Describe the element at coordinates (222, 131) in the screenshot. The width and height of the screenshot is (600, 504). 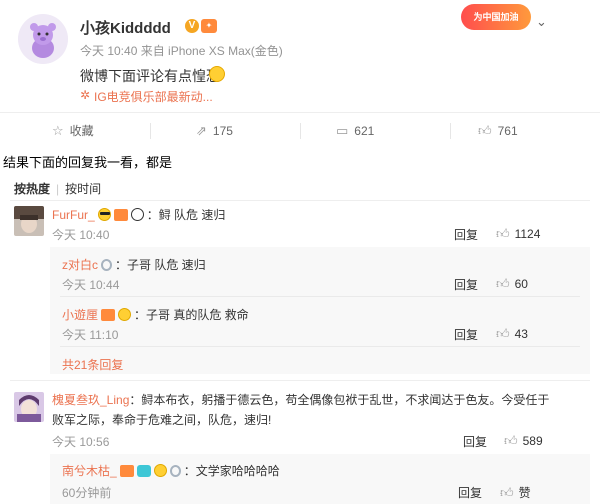
I see `repost-count: 175` at that location.